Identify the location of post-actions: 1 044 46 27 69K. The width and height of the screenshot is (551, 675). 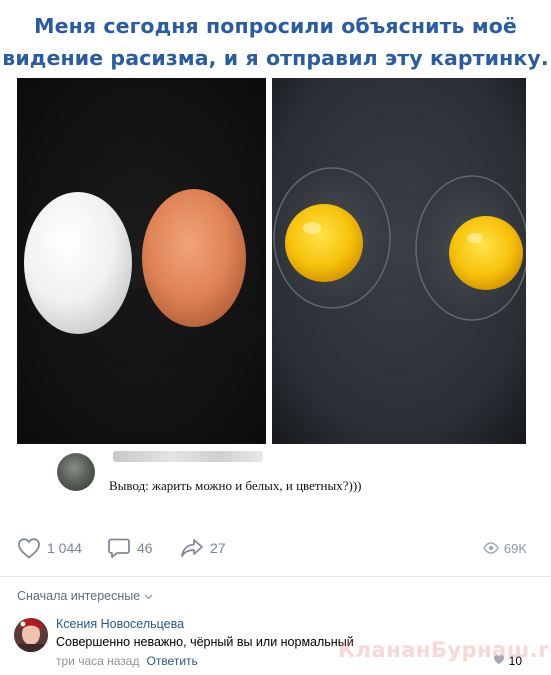
(272, 548).